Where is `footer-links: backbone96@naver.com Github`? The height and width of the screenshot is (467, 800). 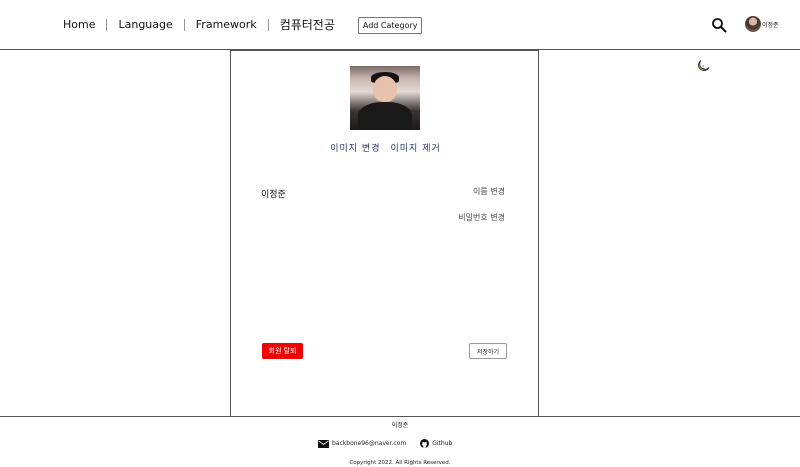 footer-links: backbone96@naver.com Github is located at coordinates (385, 443).